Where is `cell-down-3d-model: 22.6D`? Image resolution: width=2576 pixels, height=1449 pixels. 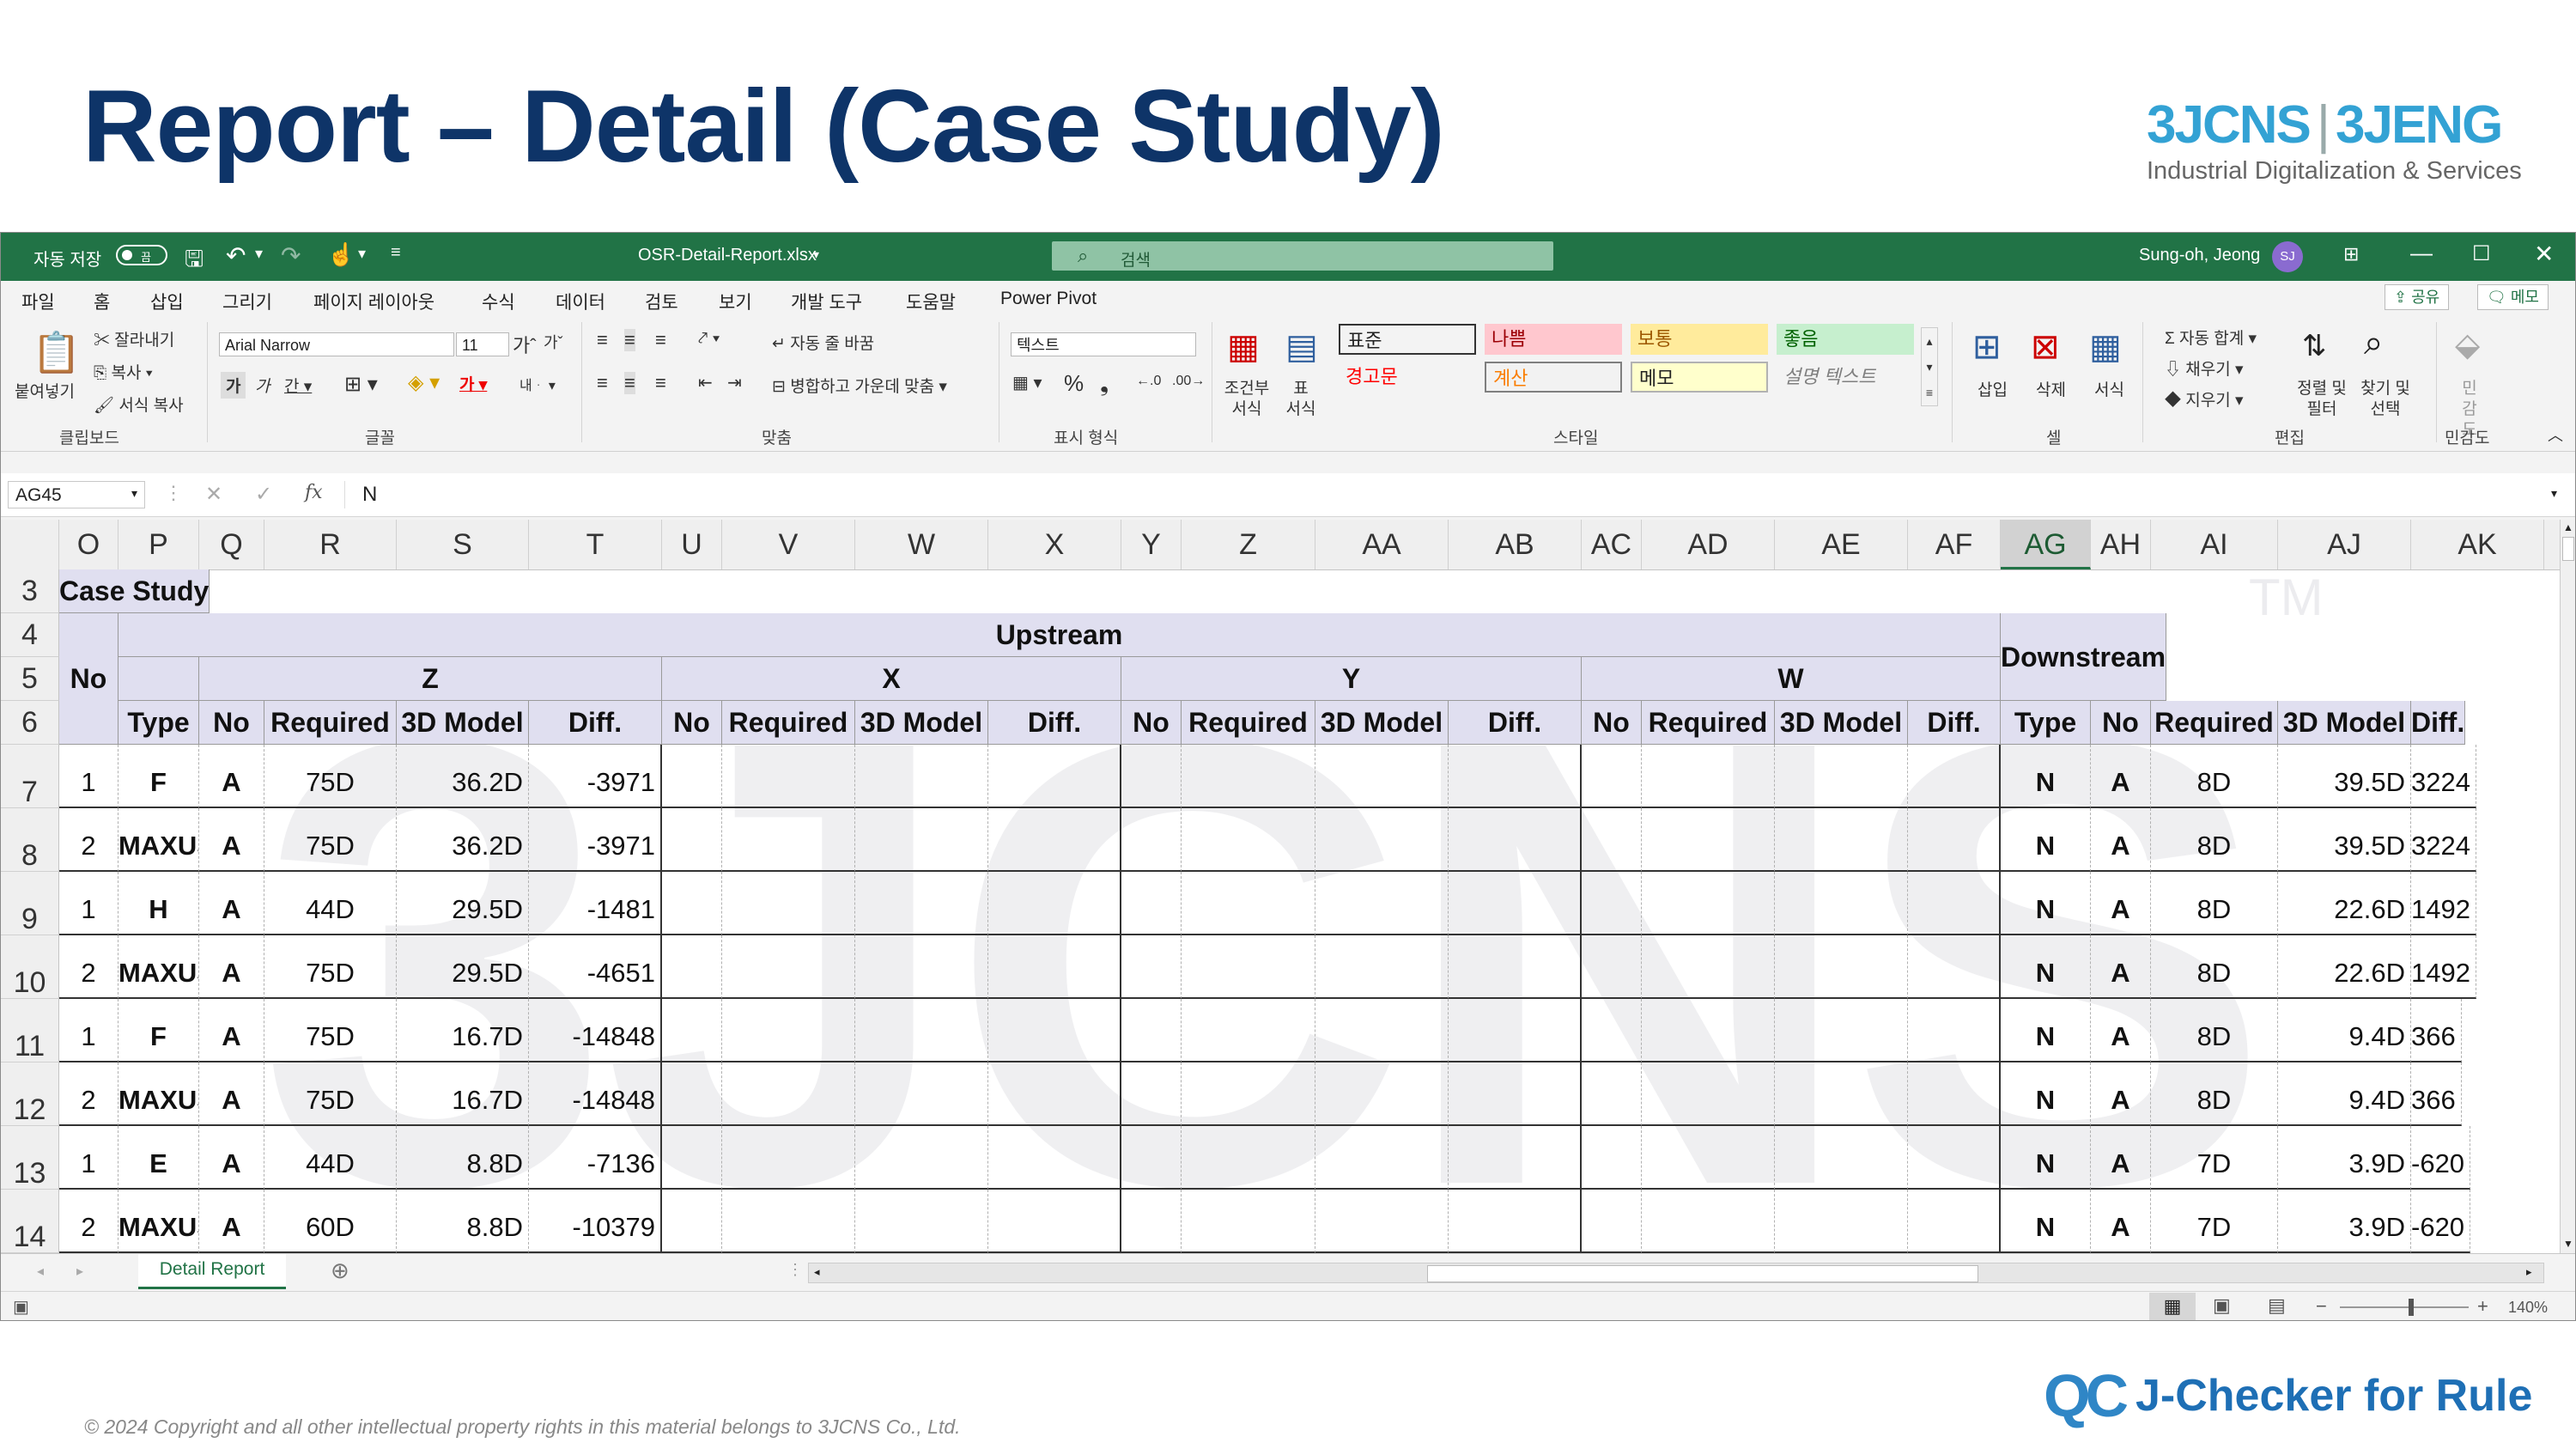 cell-down-3d-model: 22.6D is located at coordinates (2345, 967).